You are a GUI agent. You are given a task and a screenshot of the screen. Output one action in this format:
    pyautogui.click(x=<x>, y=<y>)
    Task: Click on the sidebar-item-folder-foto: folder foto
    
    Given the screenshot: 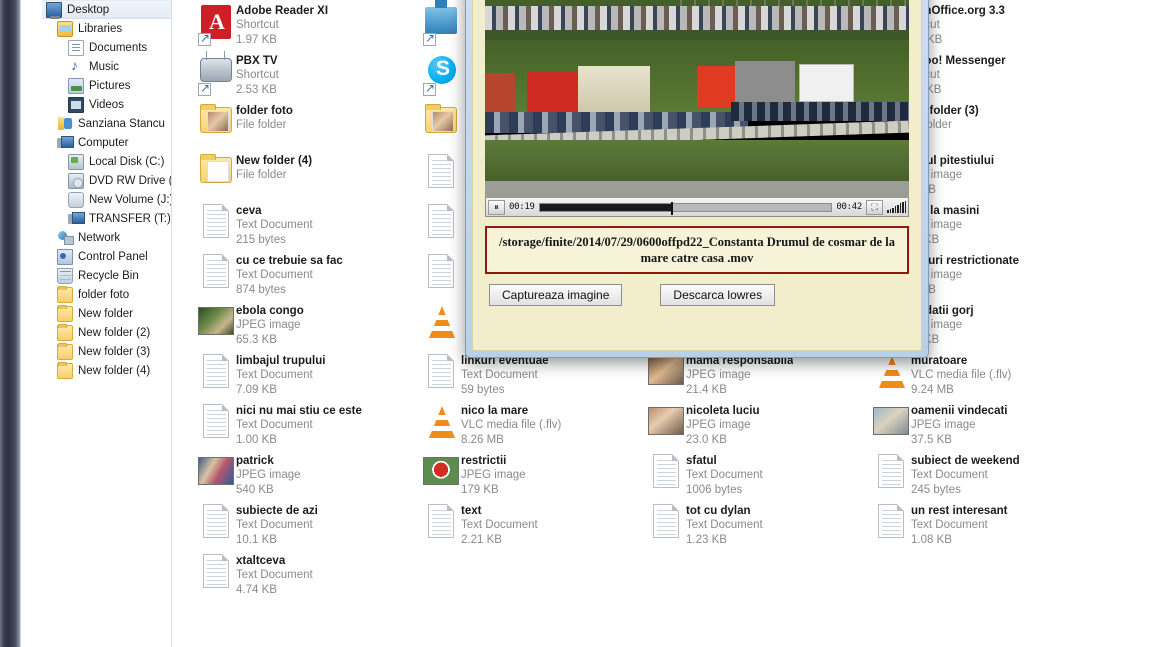 What is the action you would take?
    pyautogui.click(x=106, y=294)
    